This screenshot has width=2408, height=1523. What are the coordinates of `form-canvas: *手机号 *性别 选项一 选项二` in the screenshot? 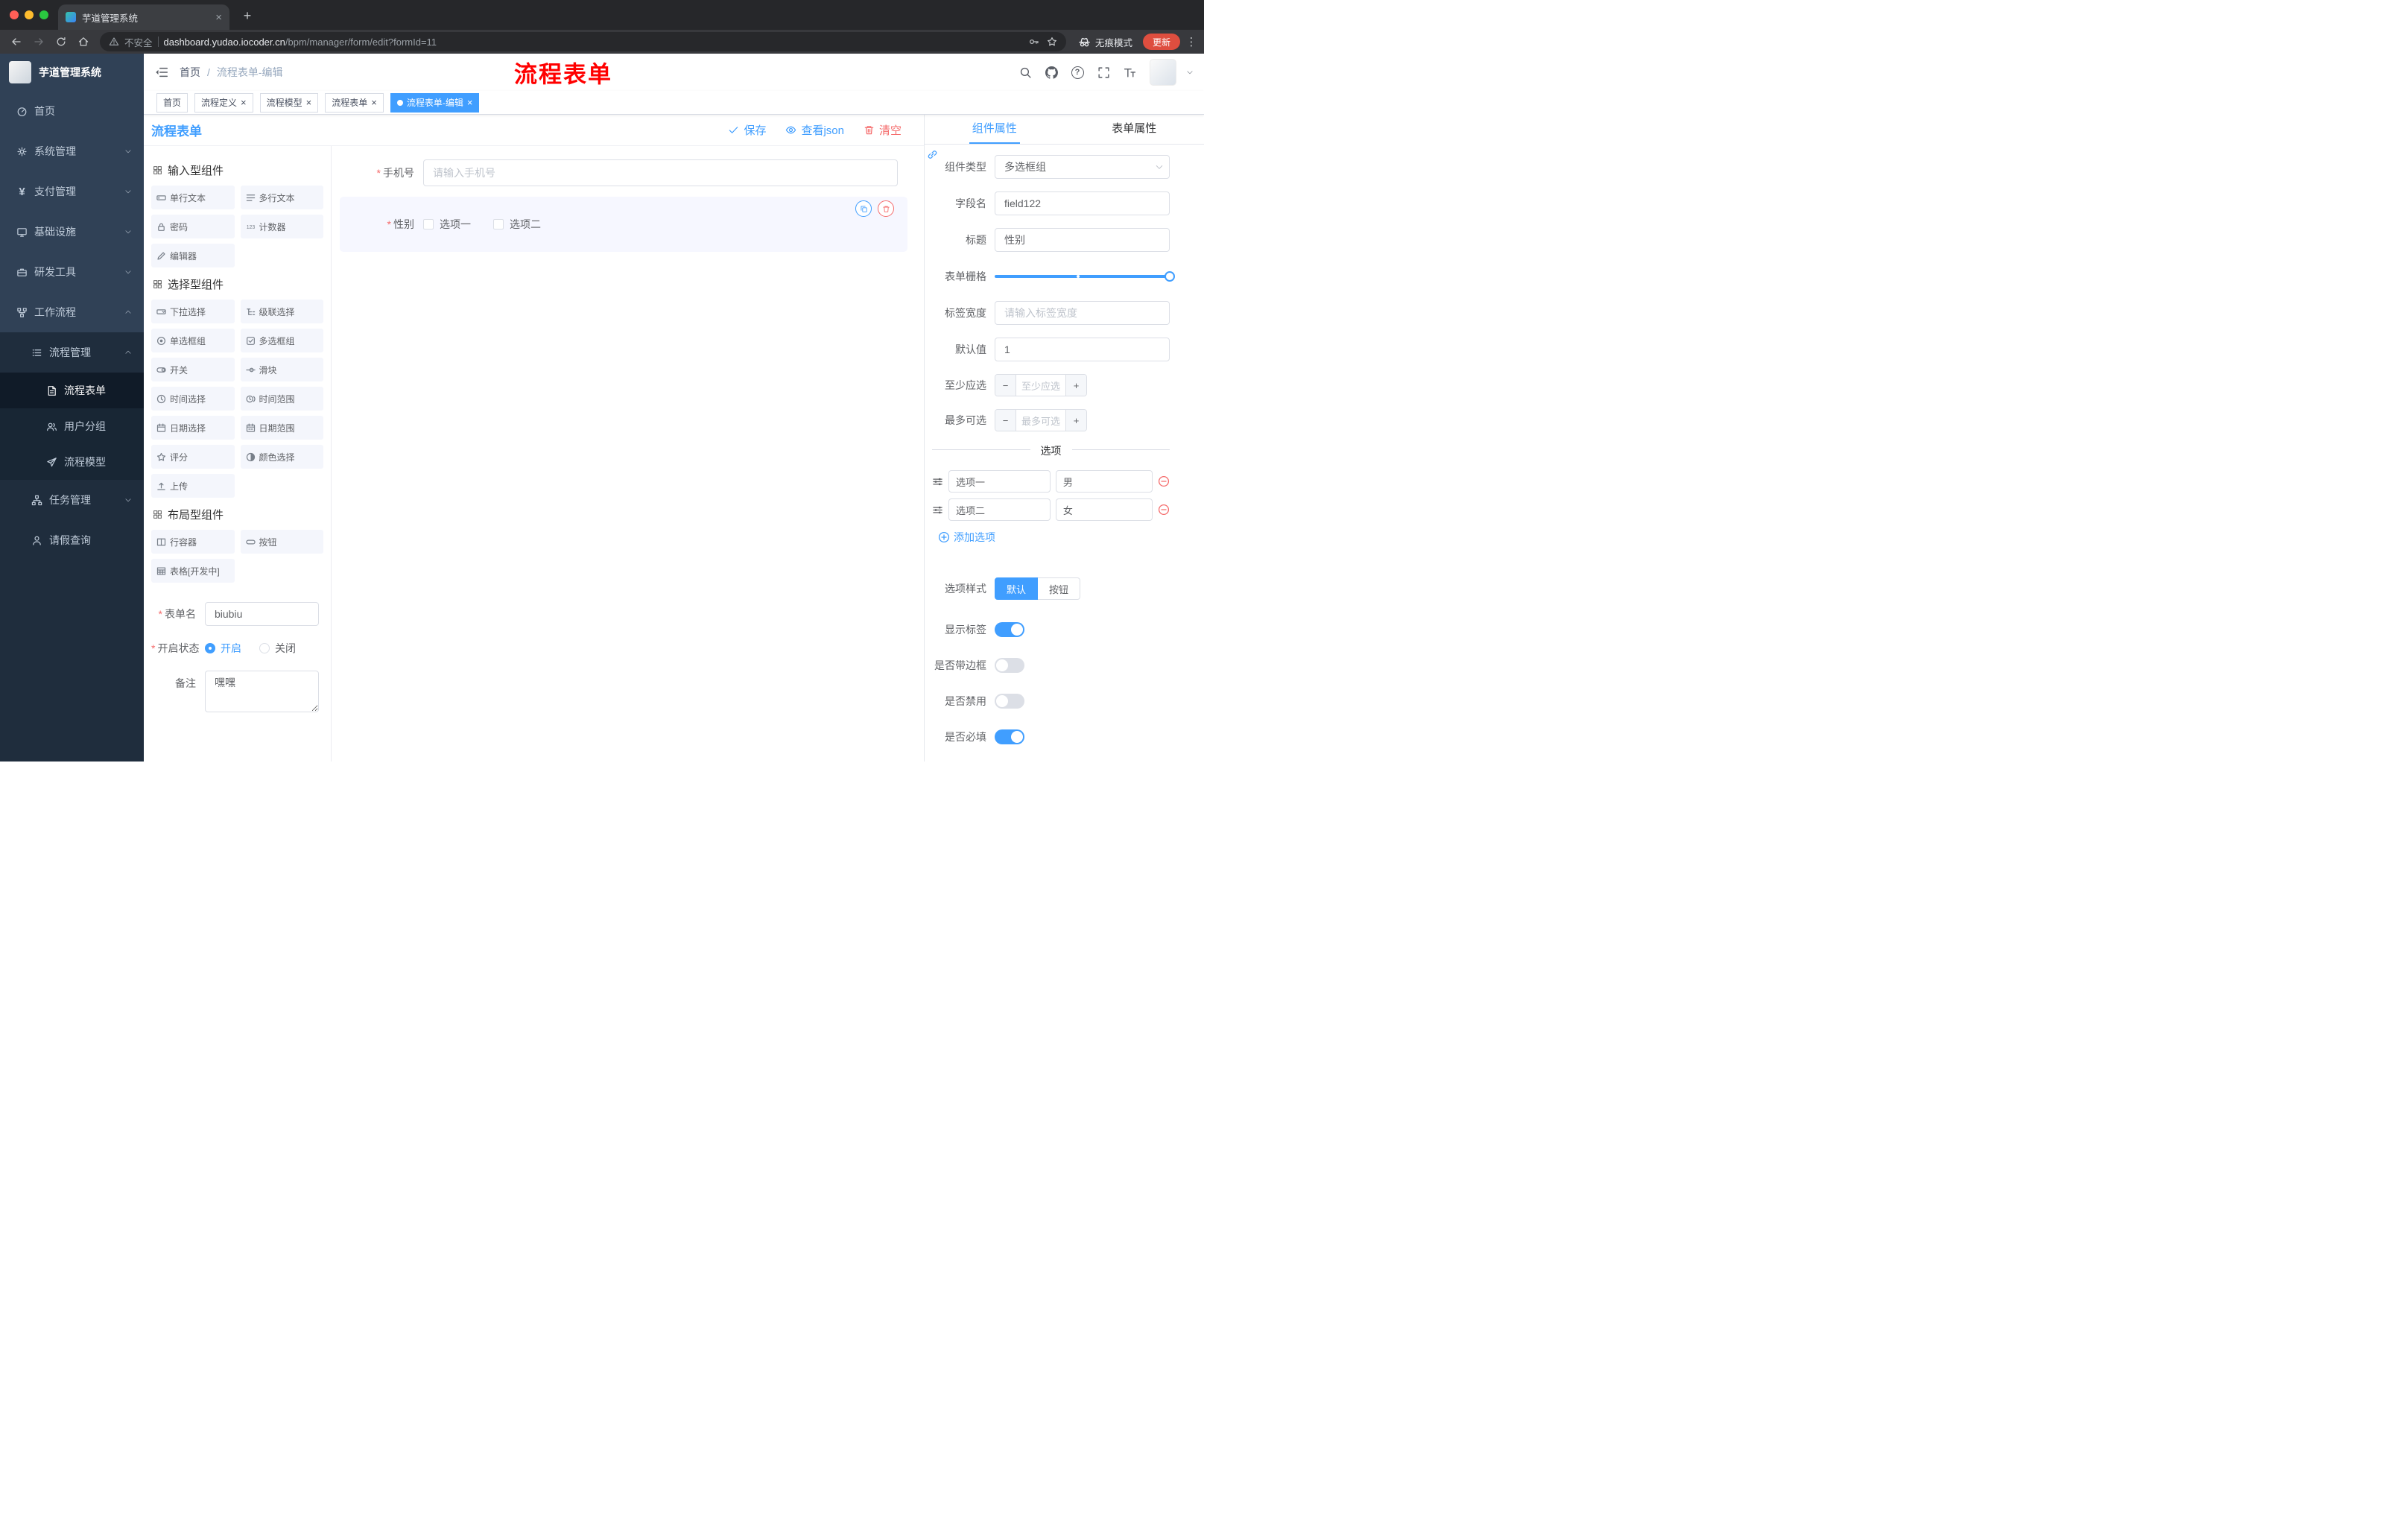 It's located at (628, 454).